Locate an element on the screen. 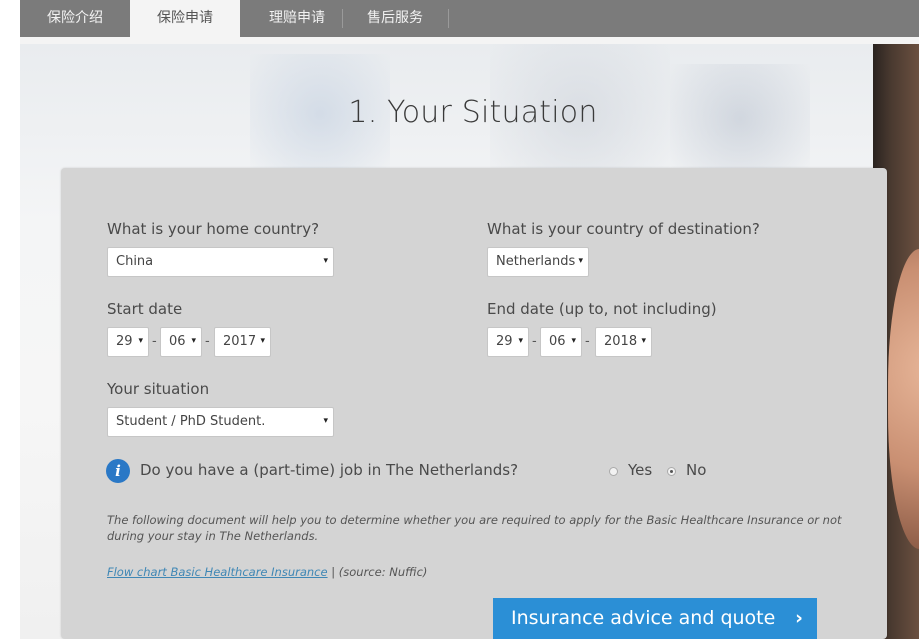  nav-underline is located at coordinates (469, 40).